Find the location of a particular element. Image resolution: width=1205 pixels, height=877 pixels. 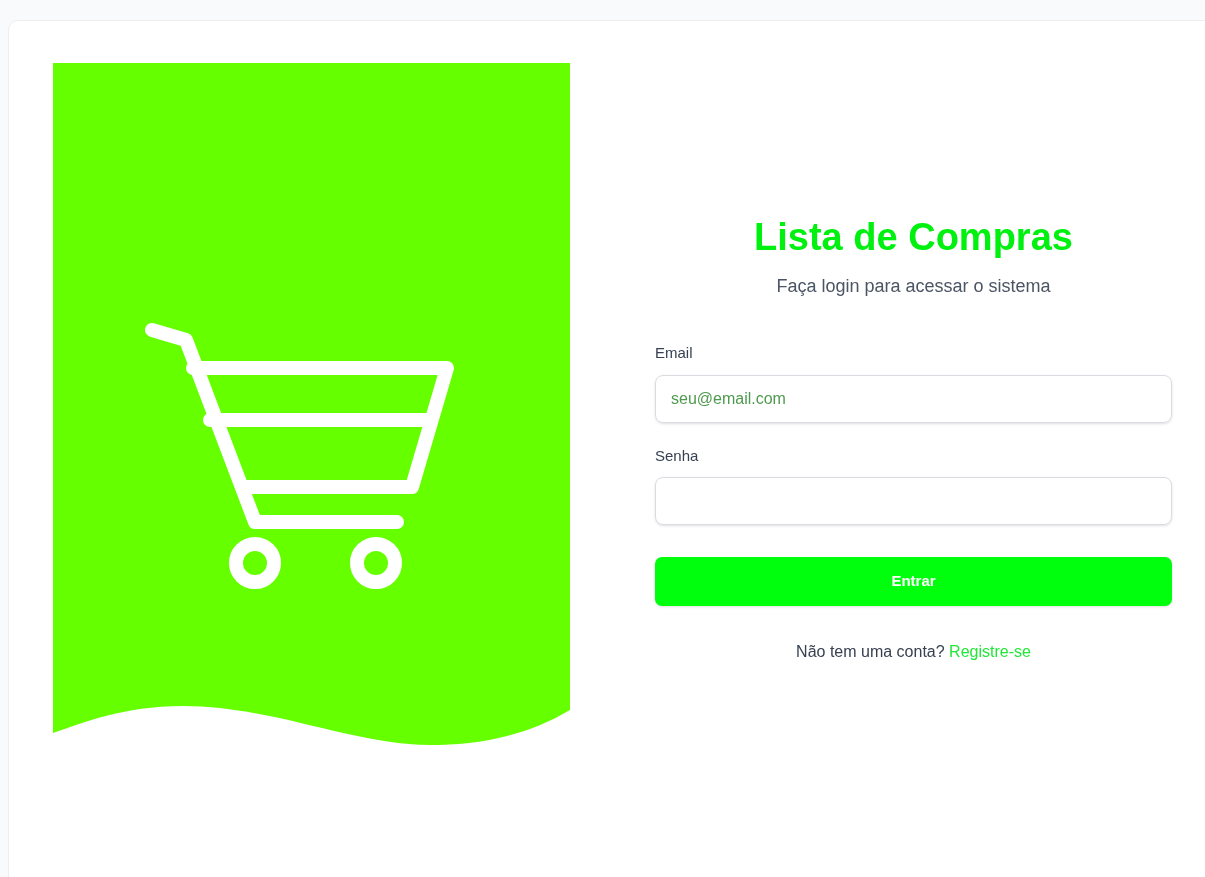

input-field is located at coordinates (913, 501).